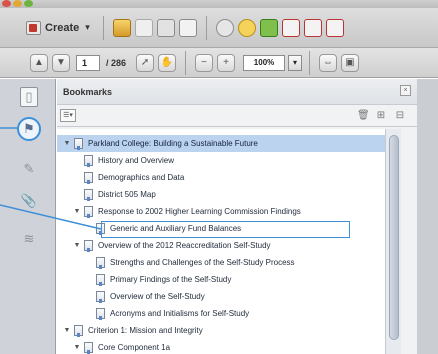 This screenshot has height=354, width=438. I want to click on pdf-export-icon, so click(290, 27).